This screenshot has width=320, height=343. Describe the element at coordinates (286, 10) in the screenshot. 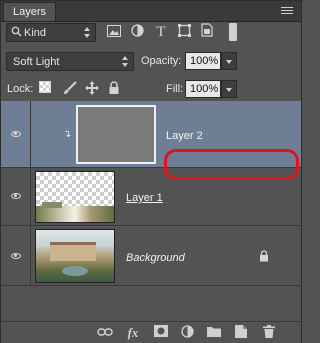

I see `panel-menu-icon` at that location.